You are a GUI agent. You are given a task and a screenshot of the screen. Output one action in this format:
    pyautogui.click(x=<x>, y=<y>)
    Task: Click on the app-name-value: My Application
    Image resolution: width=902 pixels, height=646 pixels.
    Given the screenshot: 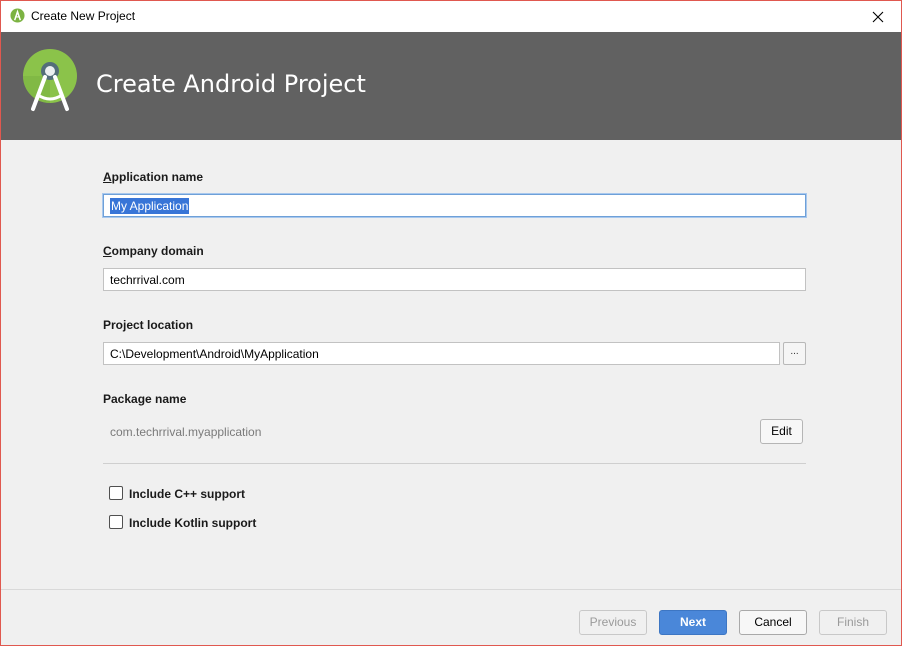 What is the action you would take?
    pyautogui.click(x=150, y=206)
    